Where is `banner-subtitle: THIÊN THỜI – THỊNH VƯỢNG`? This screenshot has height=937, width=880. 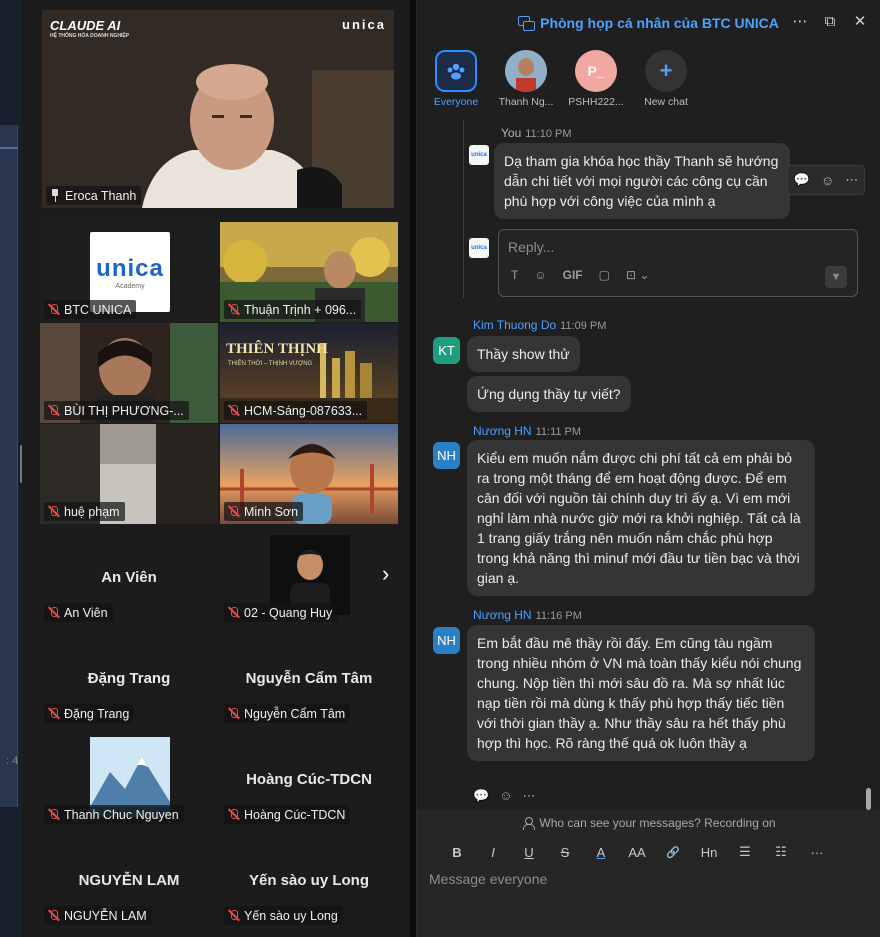
banner-subtitle: THIÊN THỜI – THỊNH VƯỢNG is located at coordinates (270, 364).